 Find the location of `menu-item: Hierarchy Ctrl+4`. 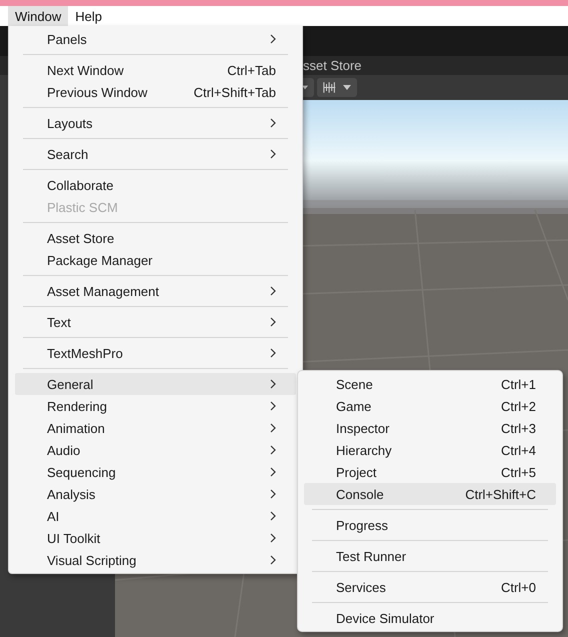

menu-item: Hierarchy Ctrl+4 is located at coordinates (430, 450).